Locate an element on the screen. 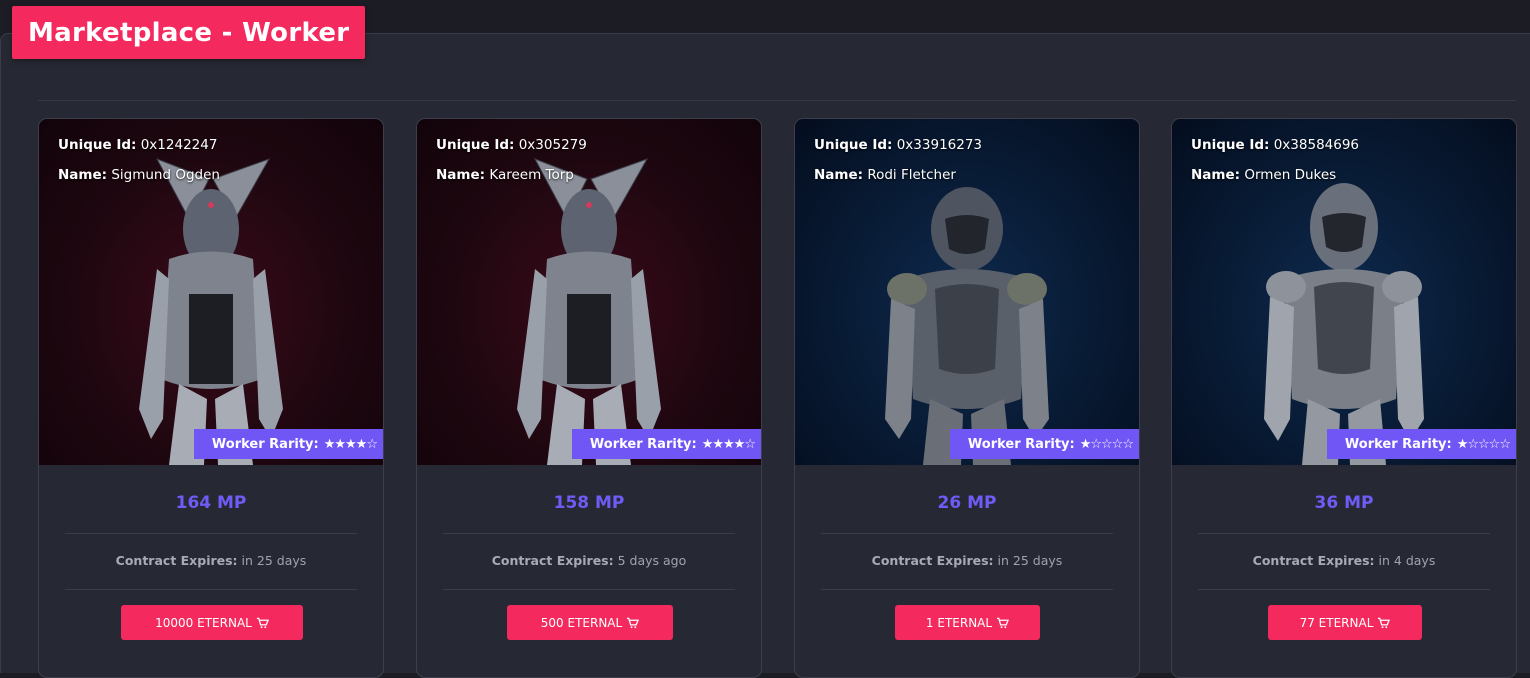  buy-button: 1 ETERNAL is located at coordinates (967, 622).